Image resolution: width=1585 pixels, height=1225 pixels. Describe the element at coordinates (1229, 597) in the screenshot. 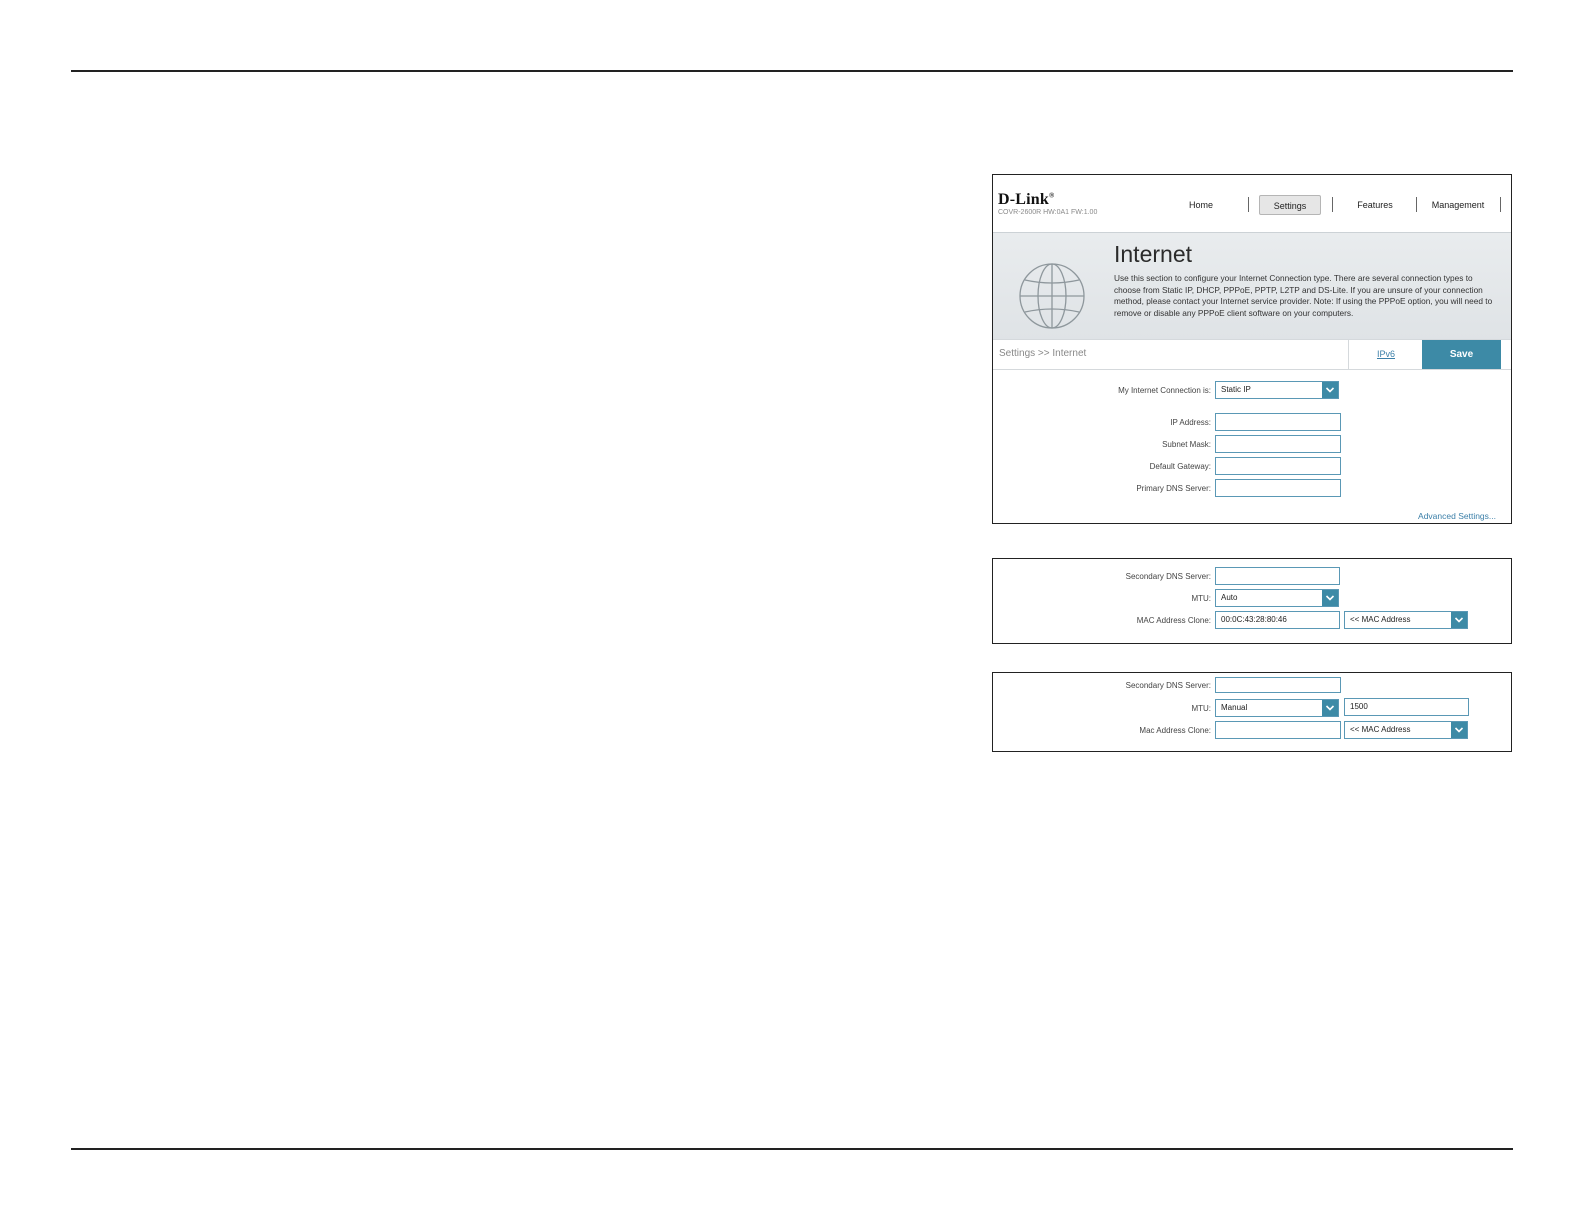

I see `mtu-value: Auto` at that location.